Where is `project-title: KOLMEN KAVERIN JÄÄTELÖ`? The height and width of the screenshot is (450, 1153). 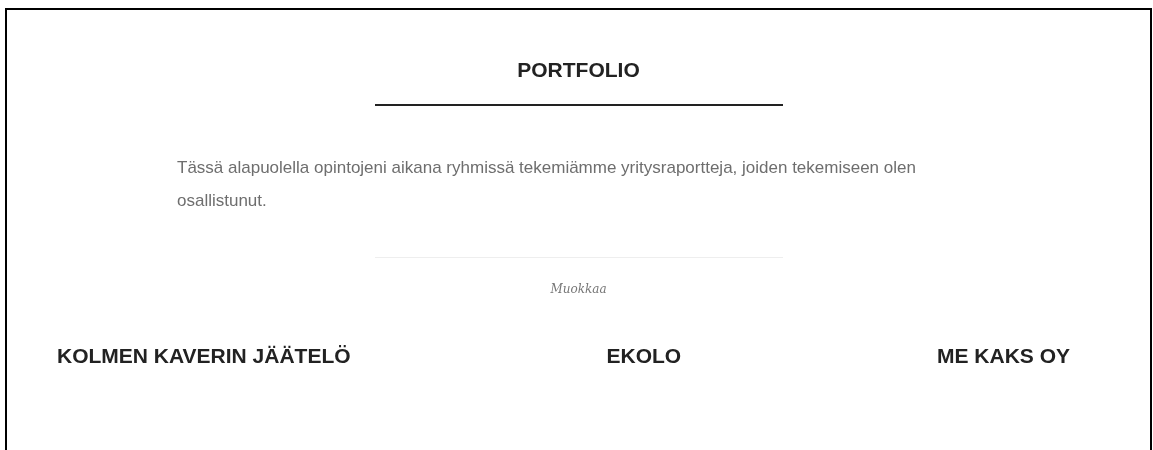
project-title: KOLMEN KAVERIN JÄÄTELÖ is located at coordinates (204, 356).